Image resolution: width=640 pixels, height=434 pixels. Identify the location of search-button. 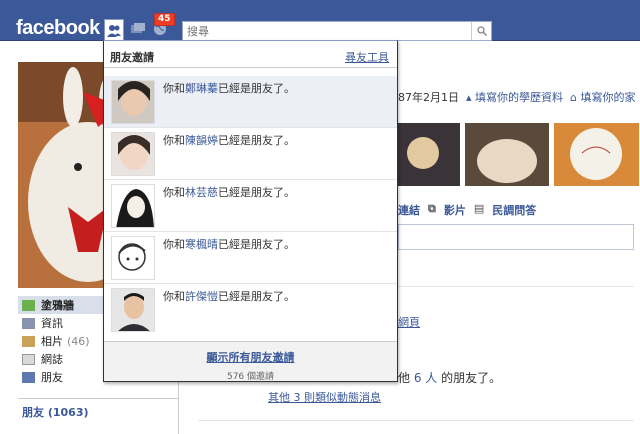
(481, 31).